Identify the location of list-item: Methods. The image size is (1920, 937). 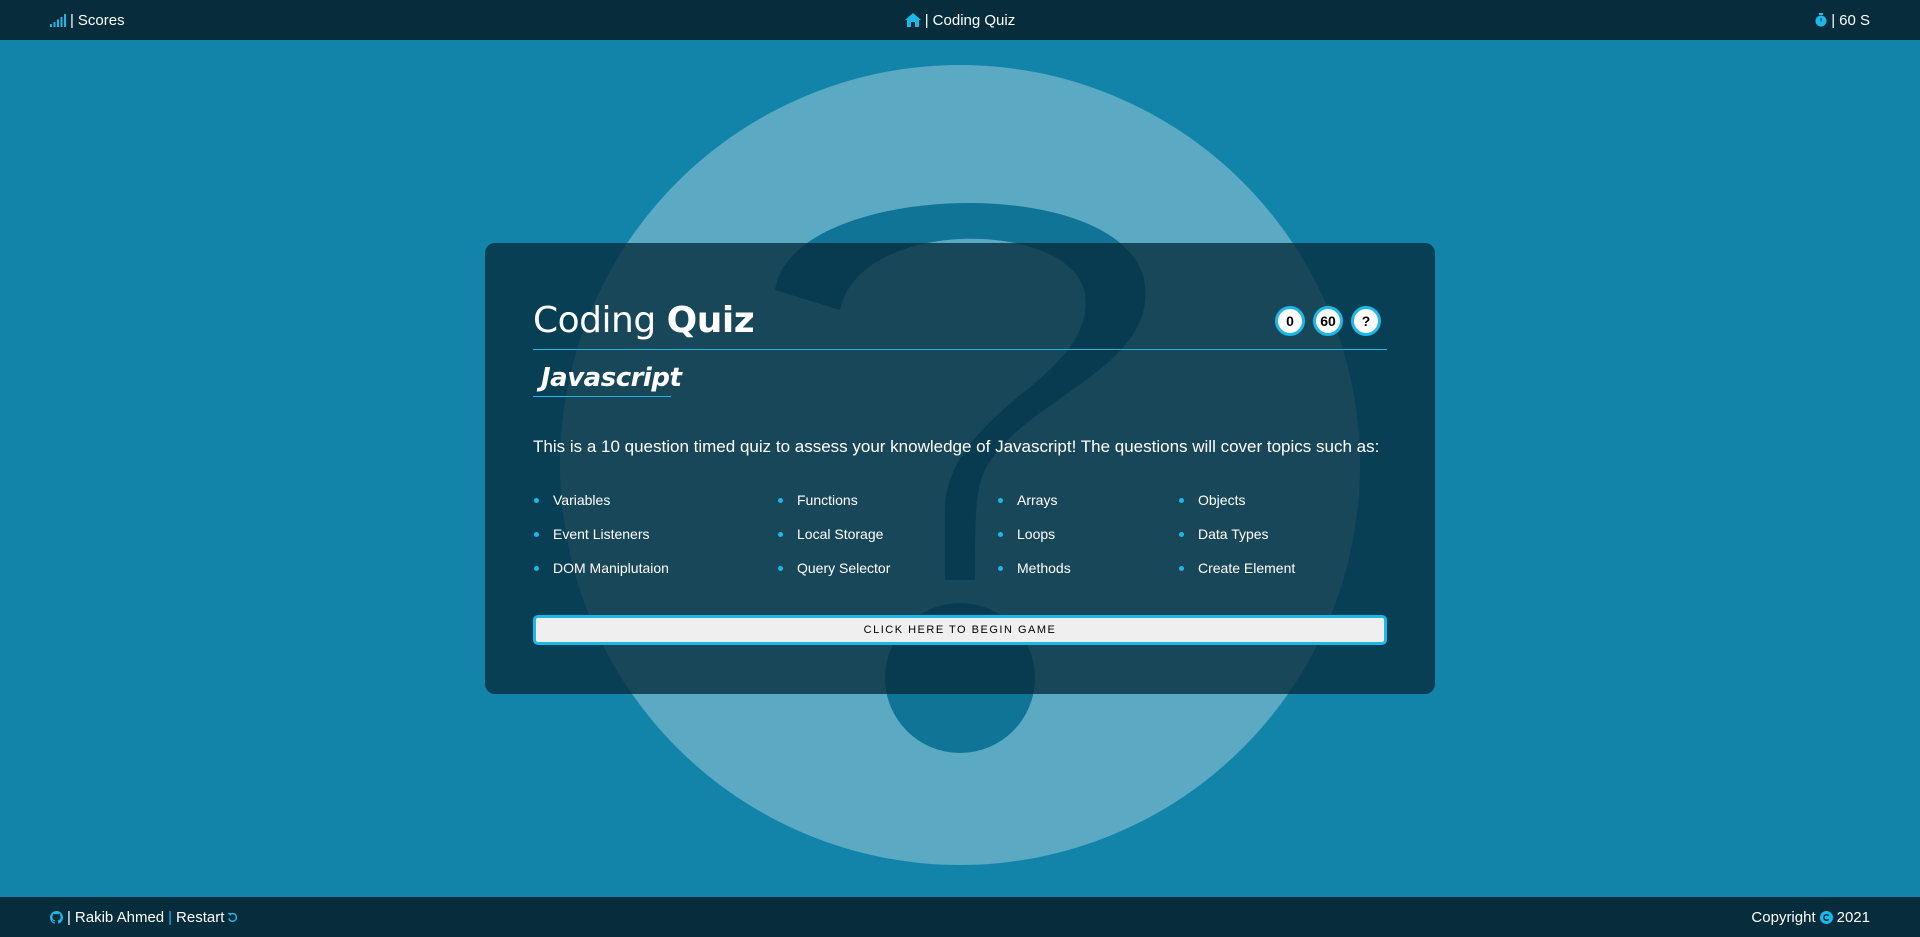
(1087, 568).